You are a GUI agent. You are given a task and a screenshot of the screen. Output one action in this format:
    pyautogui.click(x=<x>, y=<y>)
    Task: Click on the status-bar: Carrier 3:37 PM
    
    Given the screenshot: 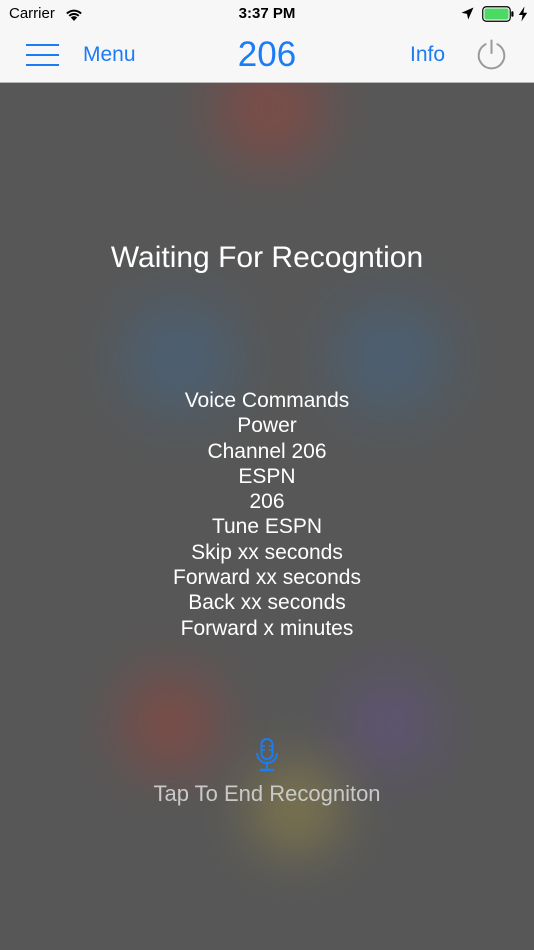 What is the action you would take?
    pyautogui.click(x=267, y=14)
    